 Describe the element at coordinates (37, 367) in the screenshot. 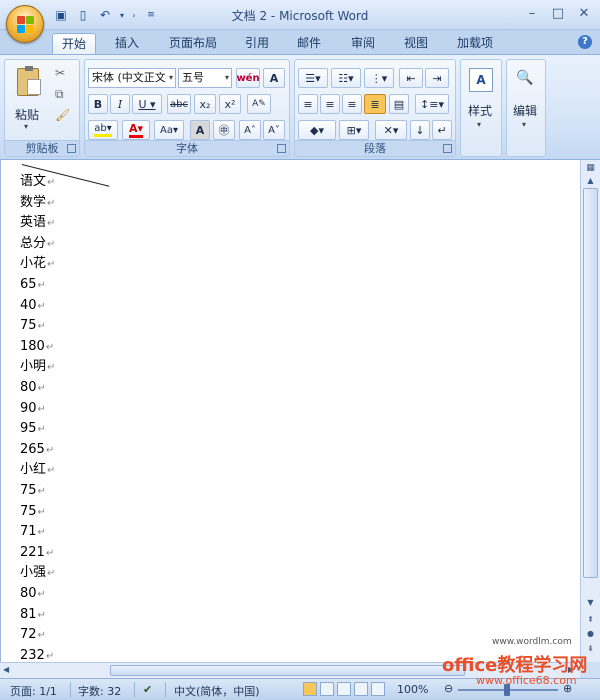

I see `document-line: 小明↵` at that location.